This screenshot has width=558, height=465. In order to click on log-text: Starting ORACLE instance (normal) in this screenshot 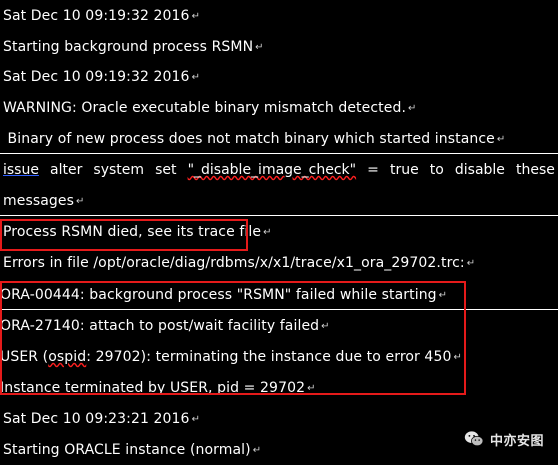, I will do `click(127, 450)`.